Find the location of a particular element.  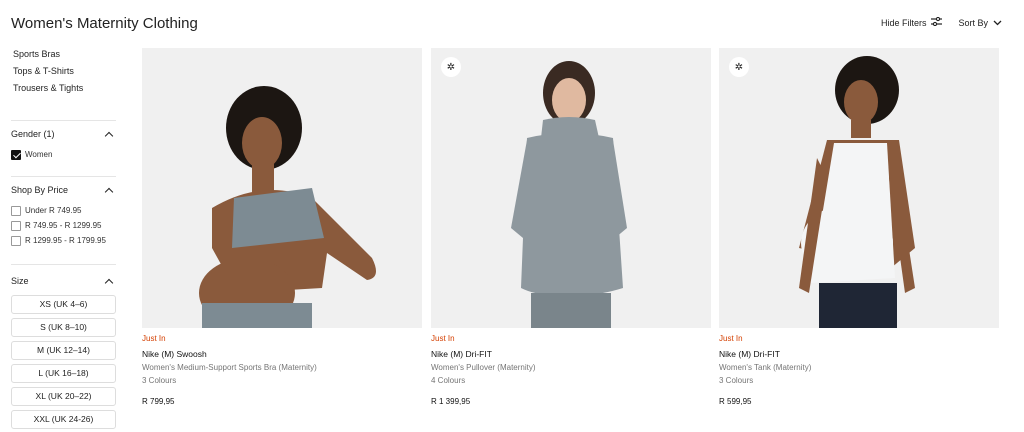

product-colours: 4 Colours is located at coordinates (448, 380).